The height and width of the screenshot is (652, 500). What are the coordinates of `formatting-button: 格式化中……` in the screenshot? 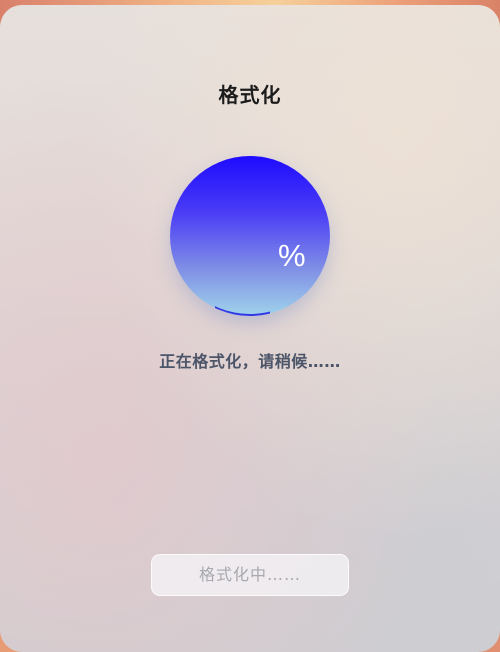 It's located at (250, 575).